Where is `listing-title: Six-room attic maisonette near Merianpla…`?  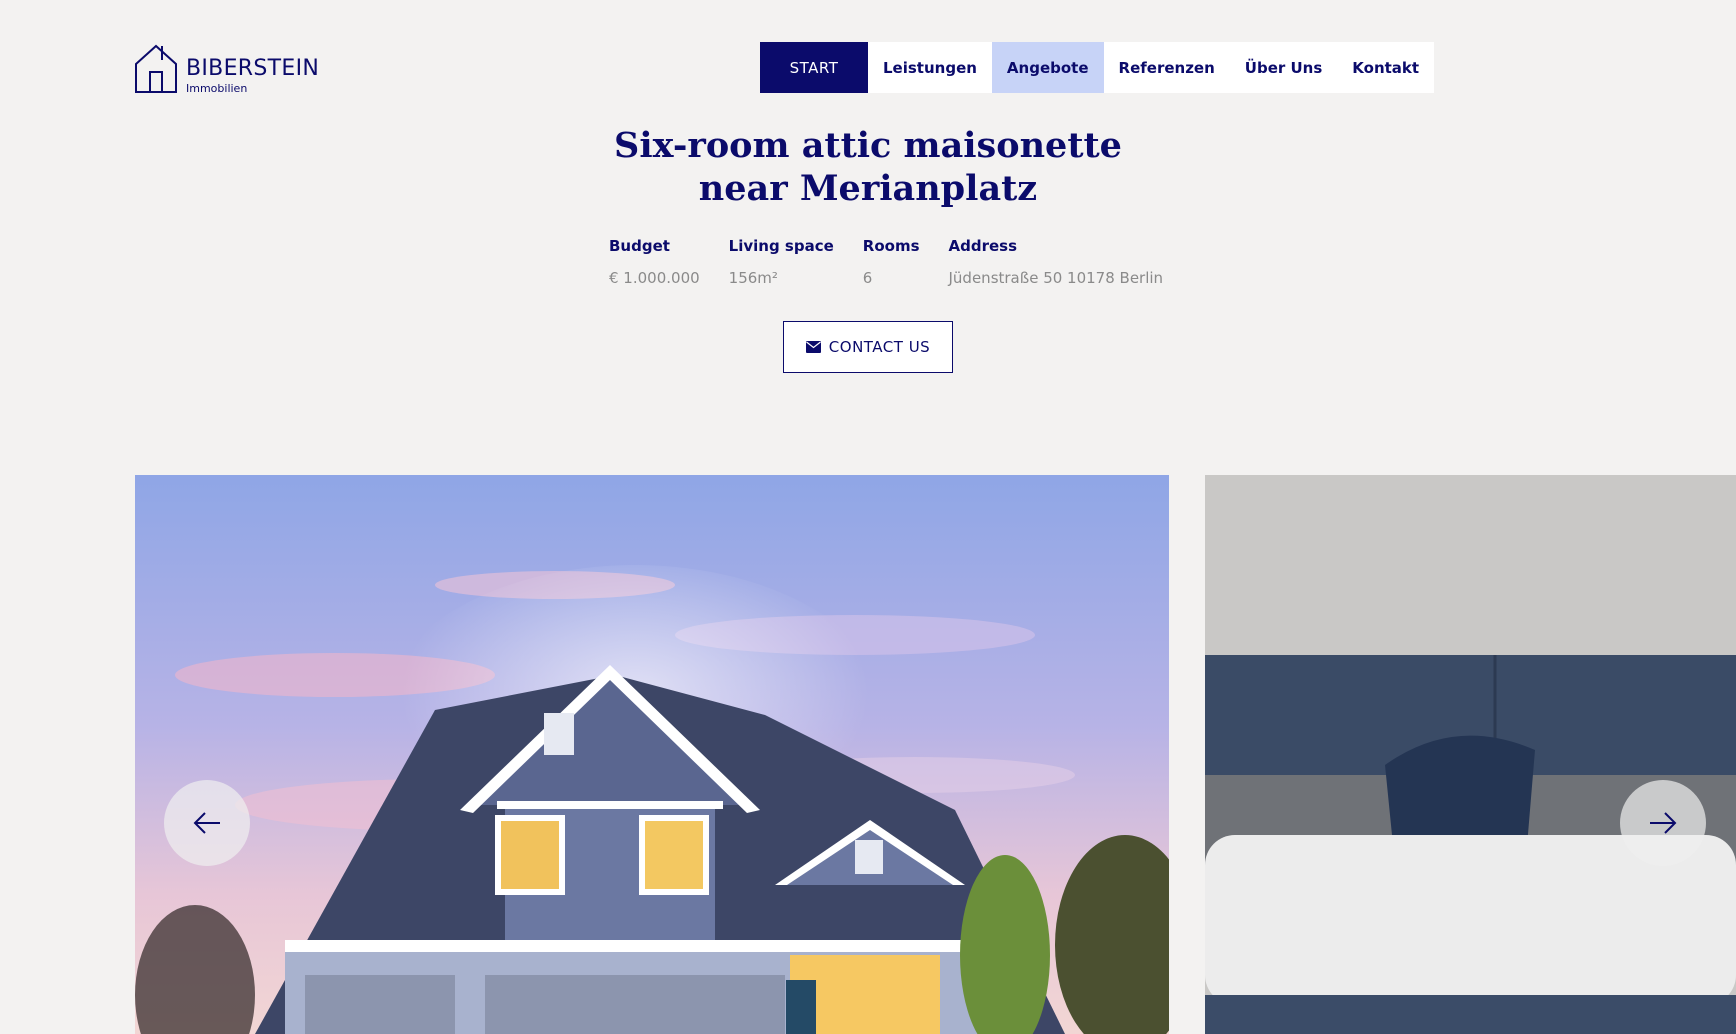
listing-title: Six-room attic maisonette near Merianpla… is located at coordinates (868, 167).